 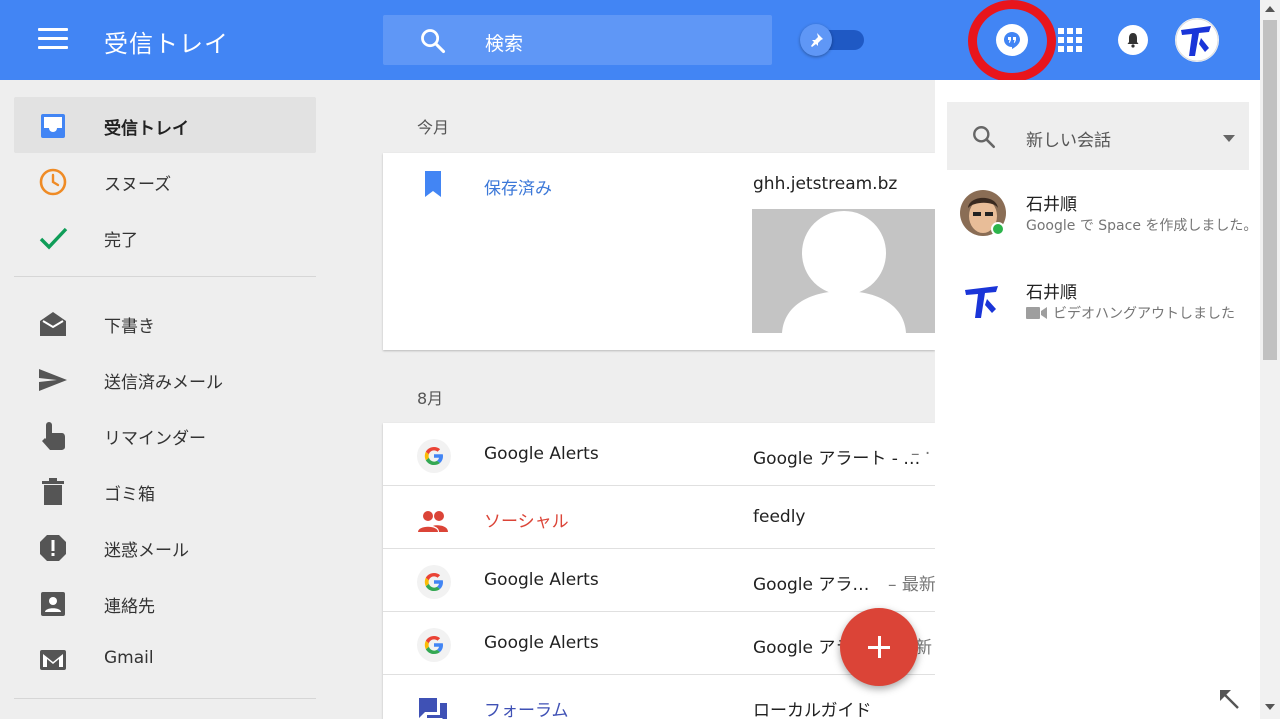 I want to click on popout-arrow-icon, so click(x=1229, y=699).